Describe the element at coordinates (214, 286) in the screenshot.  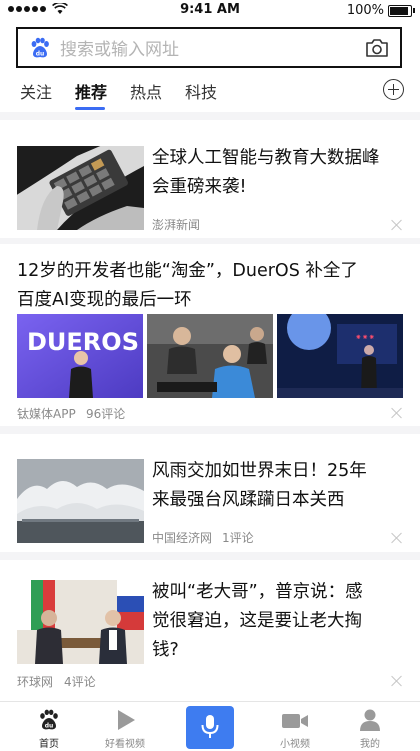
I see `article-title: 12岁的开发者也能“淘金”，DuerOS 补全了 百度AI变现的最后一环` at that location.